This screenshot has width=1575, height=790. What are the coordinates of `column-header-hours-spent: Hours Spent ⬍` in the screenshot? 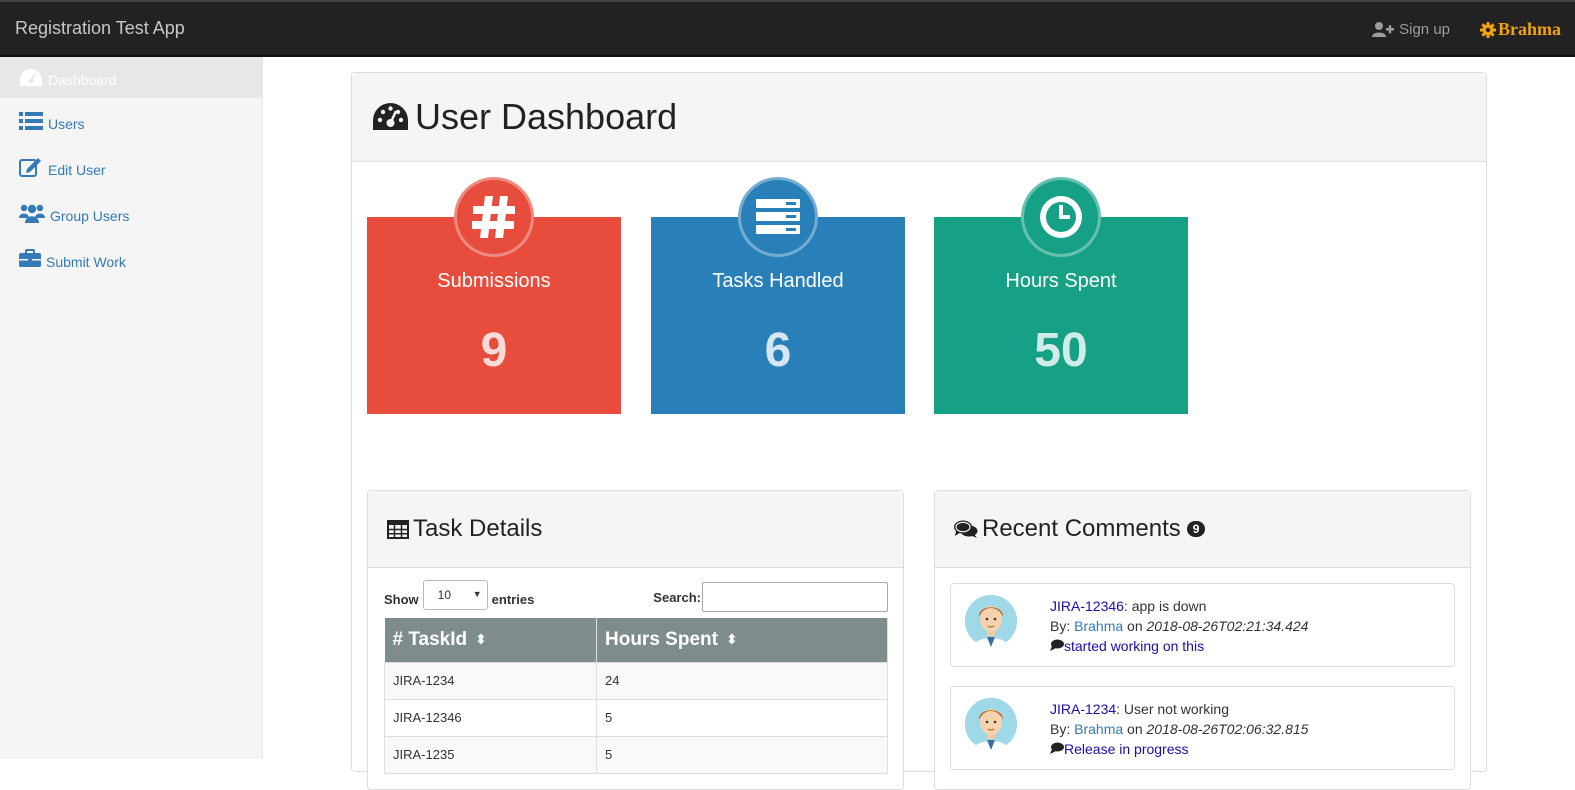 It's located at (742, 640).